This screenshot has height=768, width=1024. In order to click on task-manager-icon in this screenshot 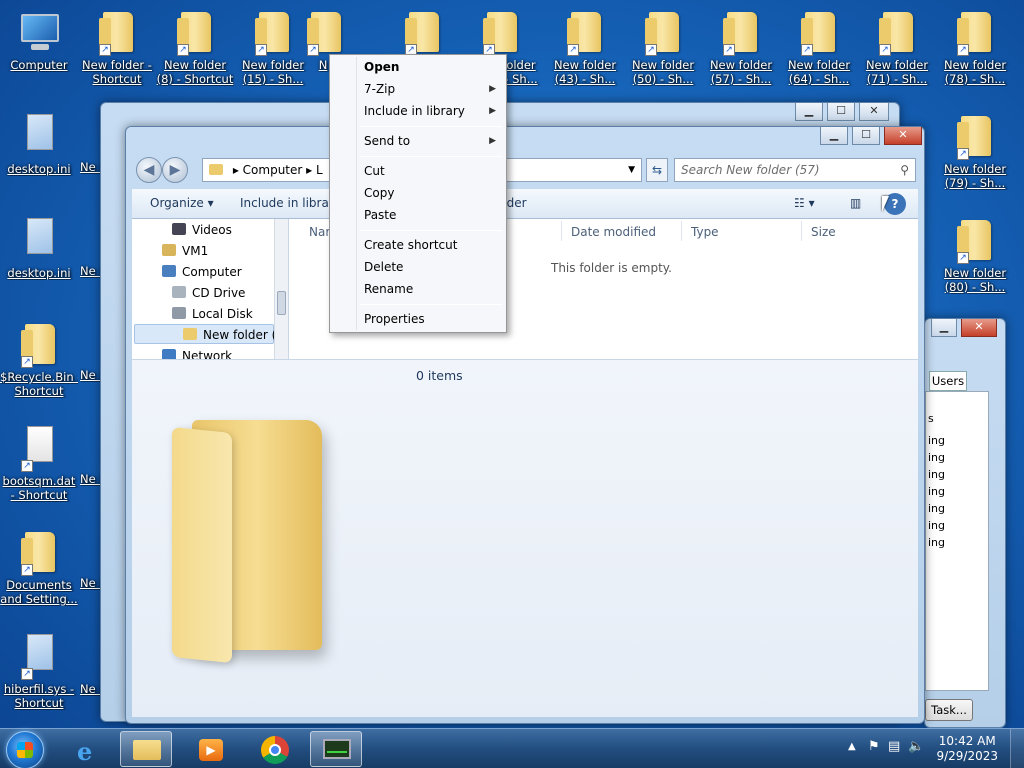, I will do `click(336, 749)`.